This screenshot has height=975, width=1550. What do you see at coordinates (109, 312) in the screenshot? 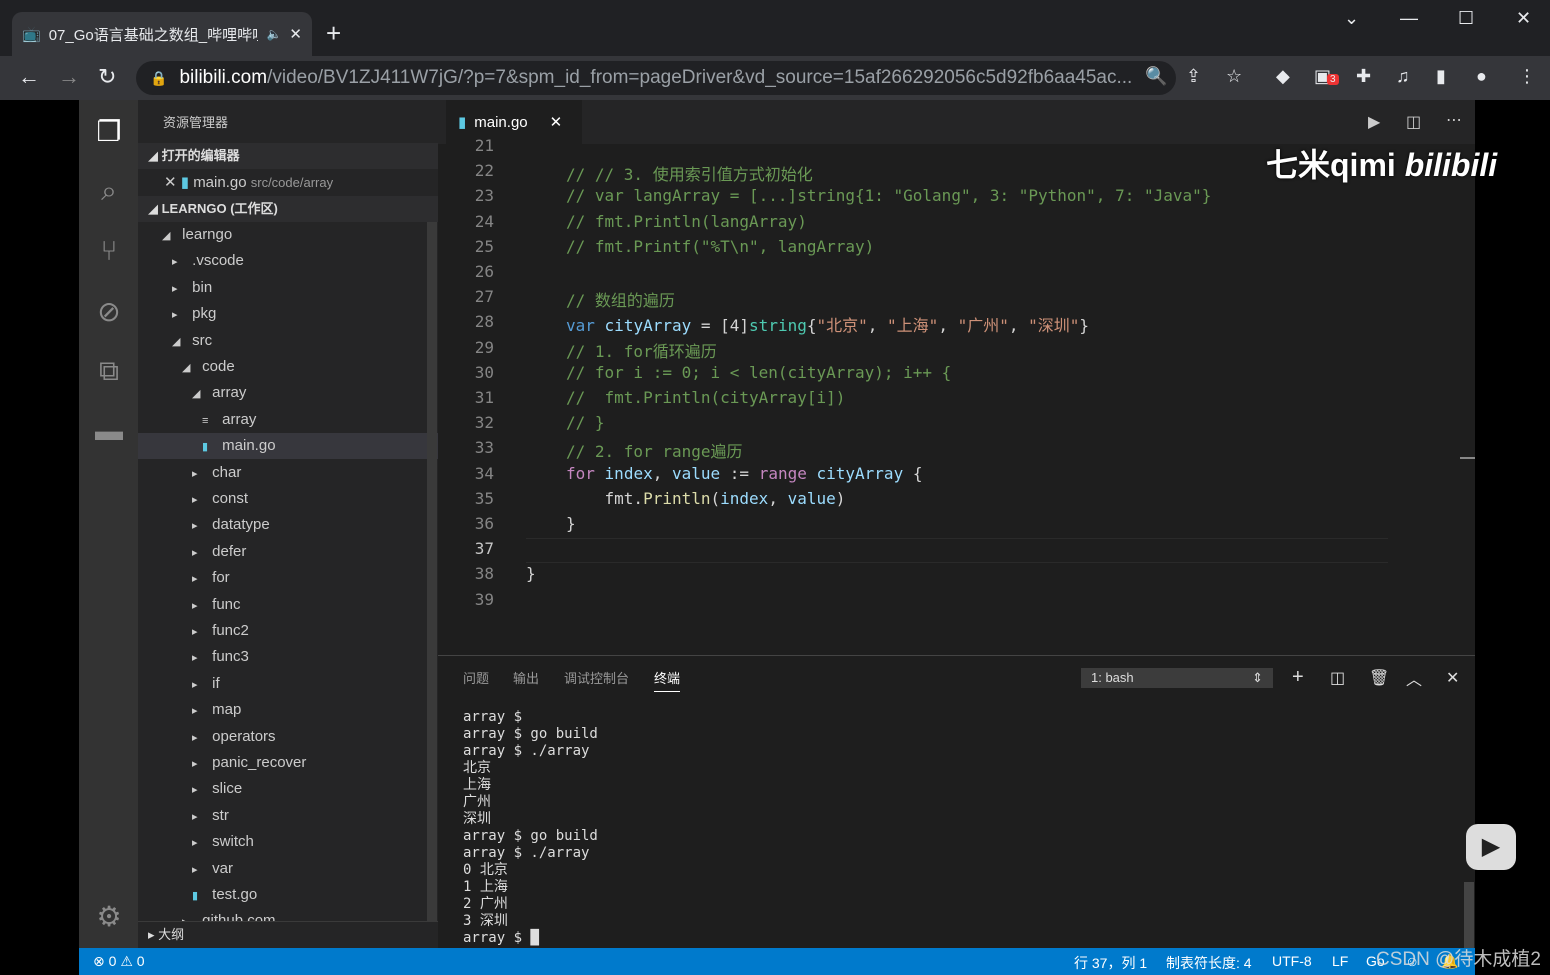
I see `debug-icon: ⊘` at bounding box center [109, 312].